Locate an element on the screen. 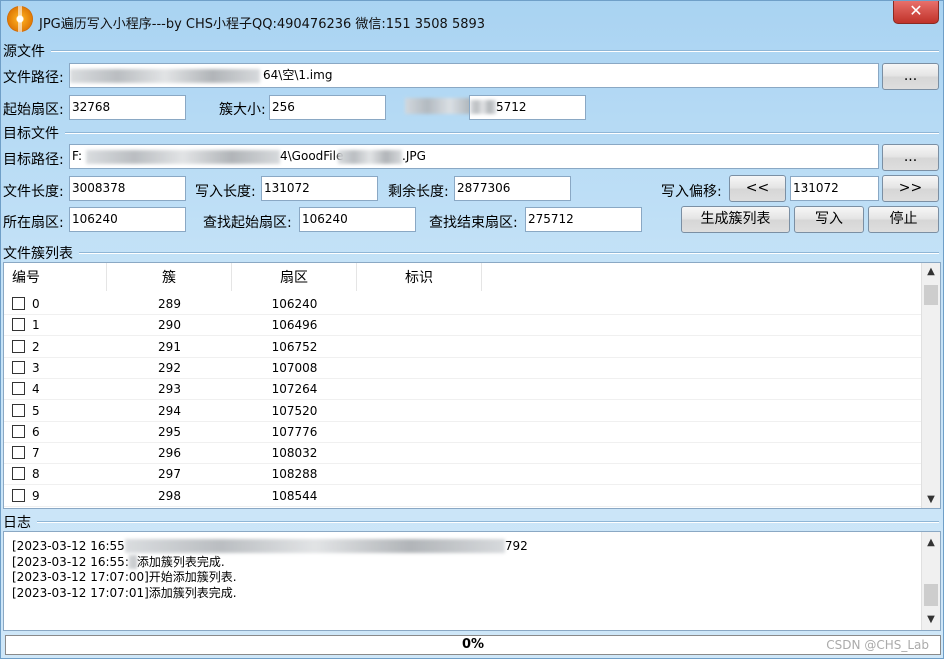  sector-label: 所在扇区: is located at coordinates (33, 223).